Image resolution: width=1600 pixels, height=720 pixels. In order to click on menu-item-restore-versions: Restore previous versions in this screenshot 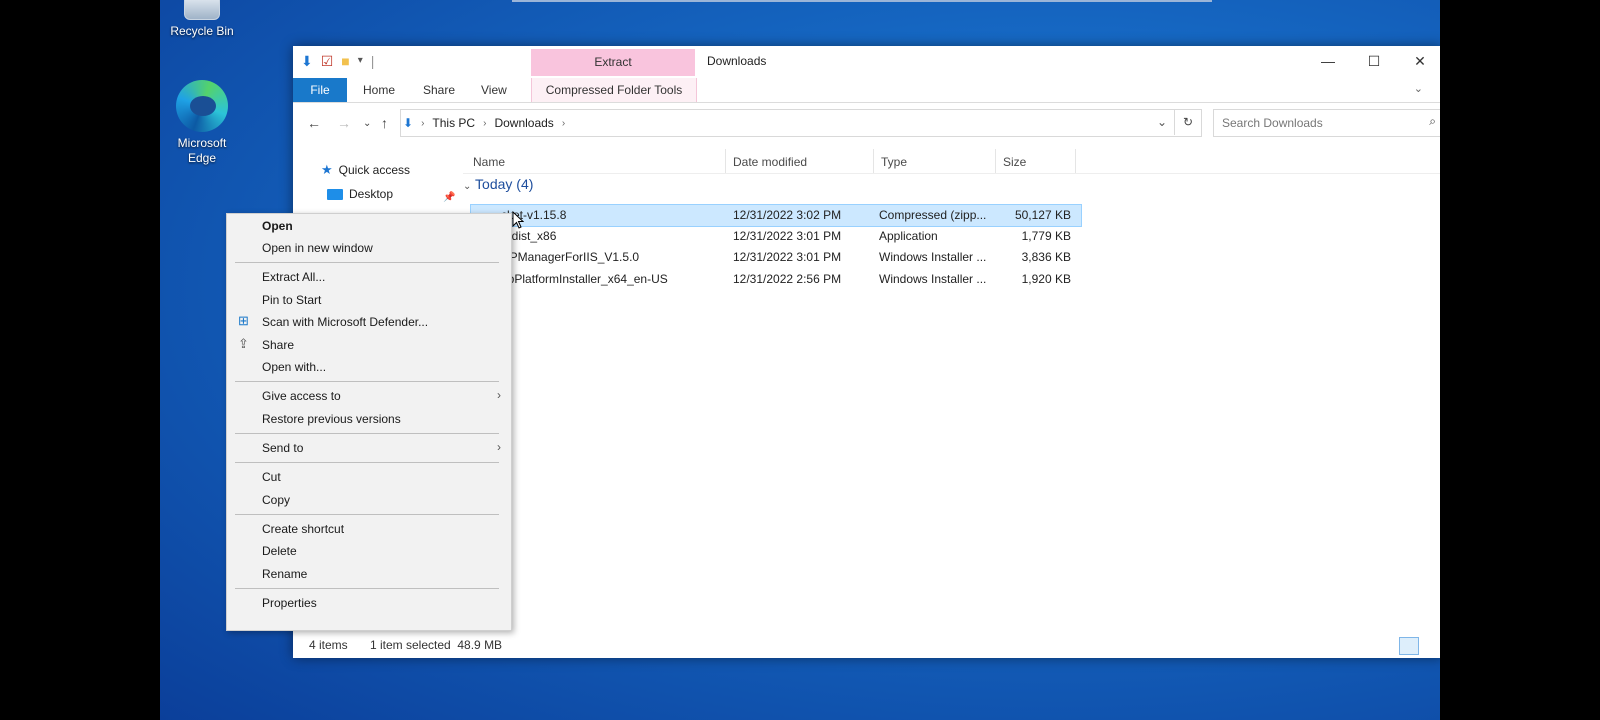, I will do `click(331, 419)`.